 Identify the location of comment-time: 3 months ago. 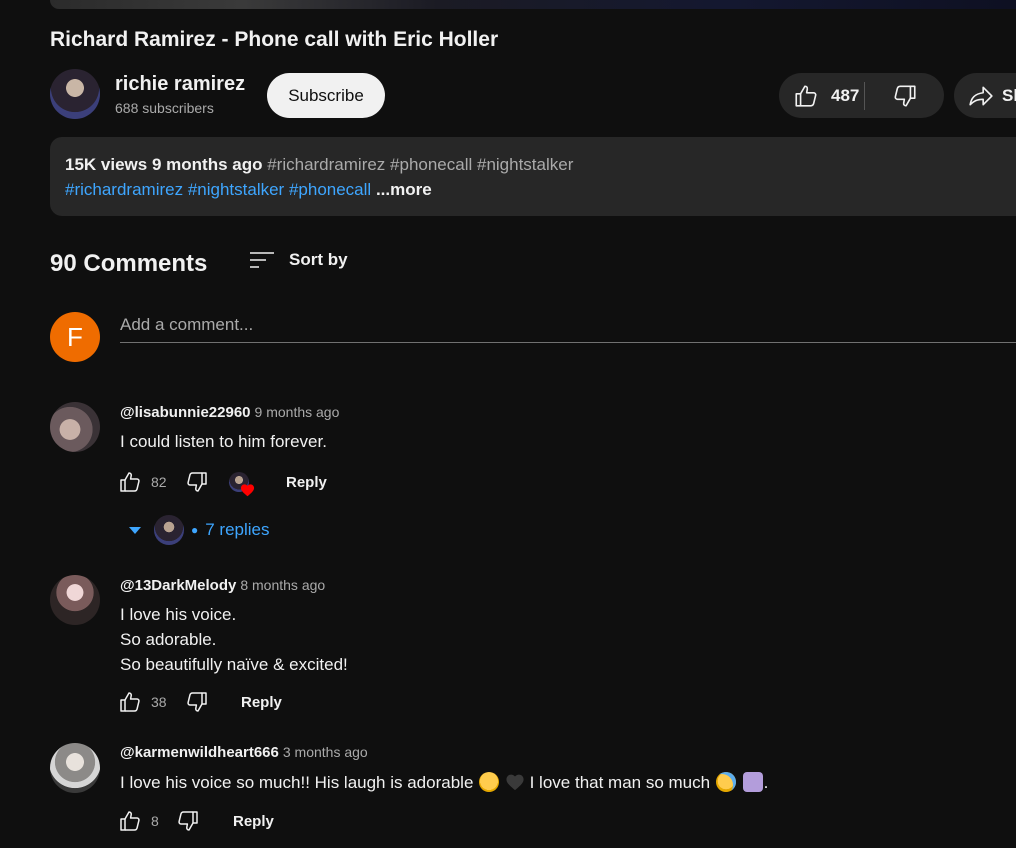
(325, 752).